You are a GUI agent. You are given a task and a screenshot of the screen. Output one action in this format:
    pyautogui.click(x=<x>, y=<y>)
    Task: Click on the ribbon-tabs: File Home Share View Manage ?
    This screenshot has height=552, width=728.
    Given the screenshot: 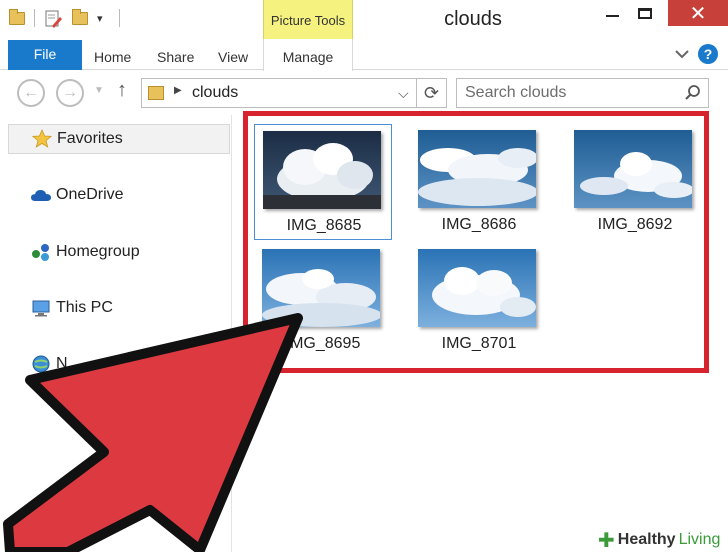 What is the action you would take?
    pyautogui.click(x=364, y=55)
    